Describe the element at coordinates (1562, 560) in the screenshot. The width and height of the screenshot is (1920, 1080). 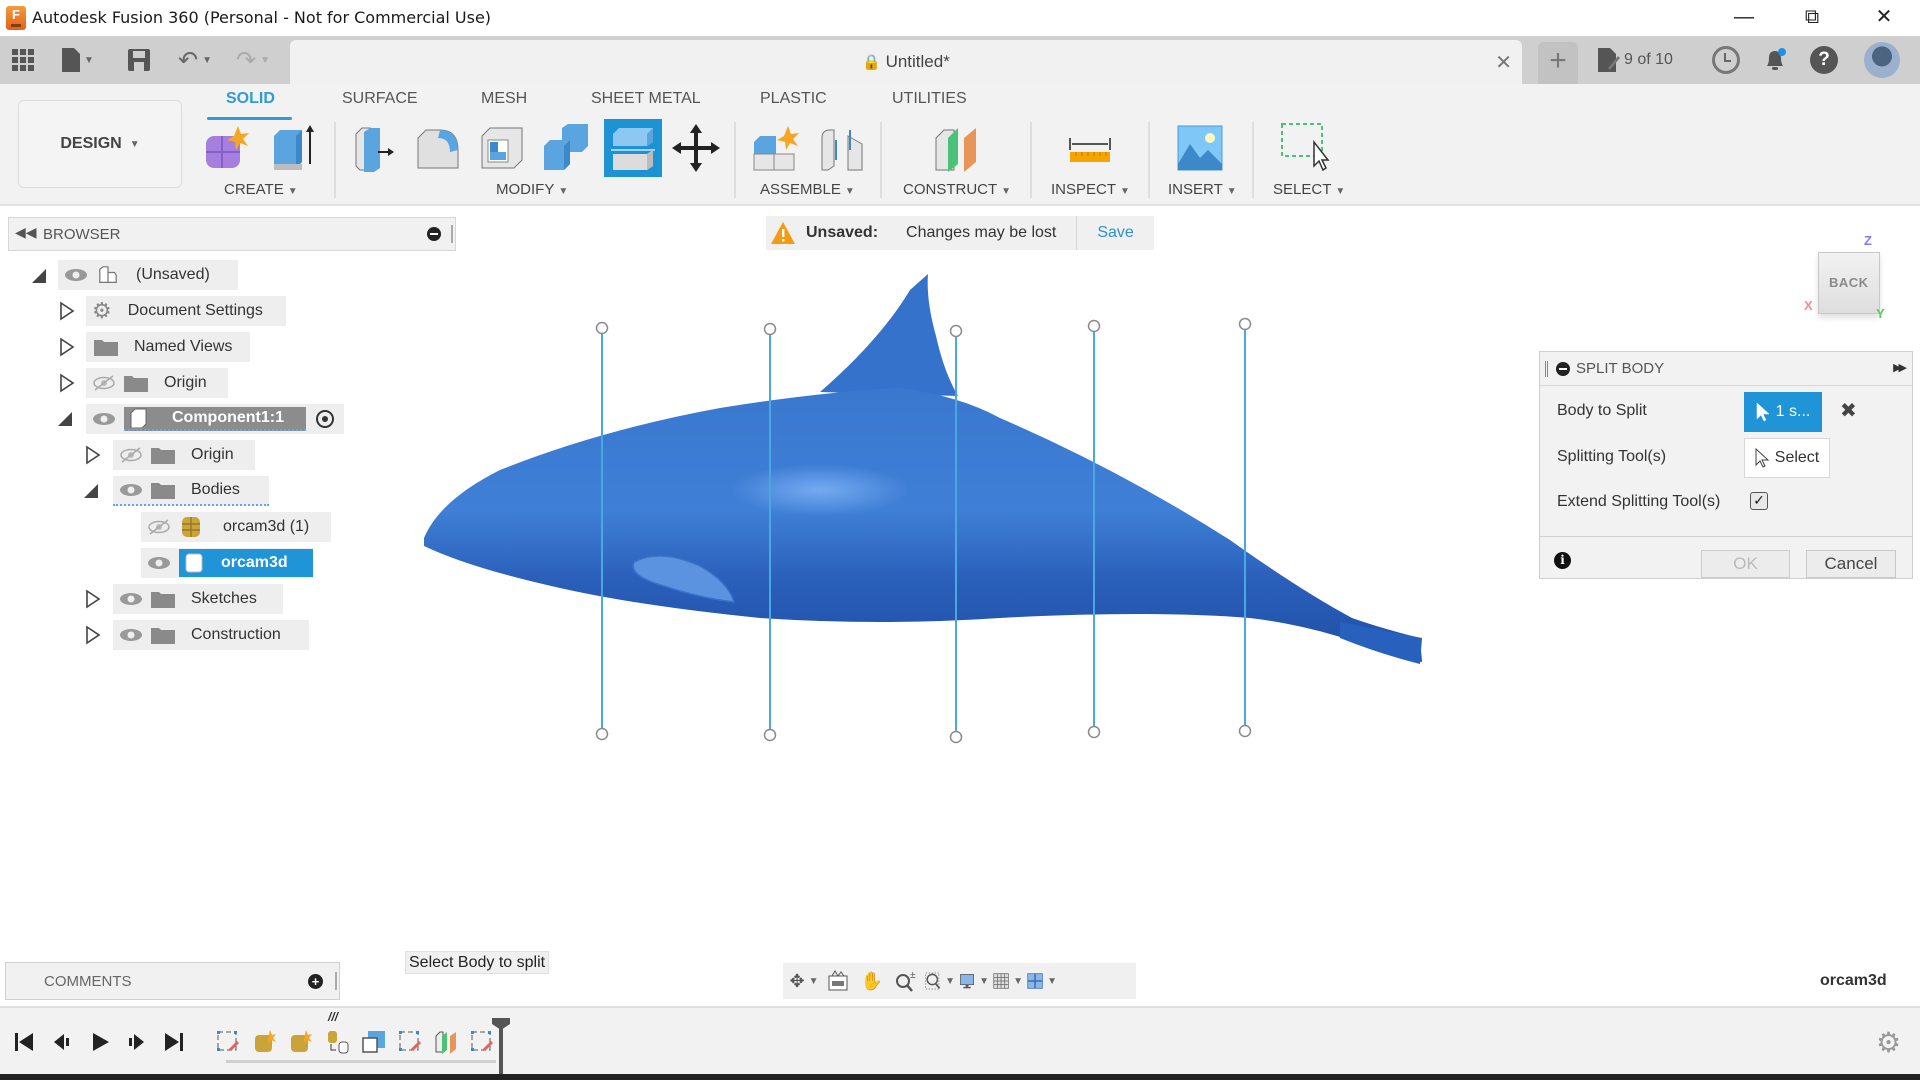
I see `info-icon: i` at that location.